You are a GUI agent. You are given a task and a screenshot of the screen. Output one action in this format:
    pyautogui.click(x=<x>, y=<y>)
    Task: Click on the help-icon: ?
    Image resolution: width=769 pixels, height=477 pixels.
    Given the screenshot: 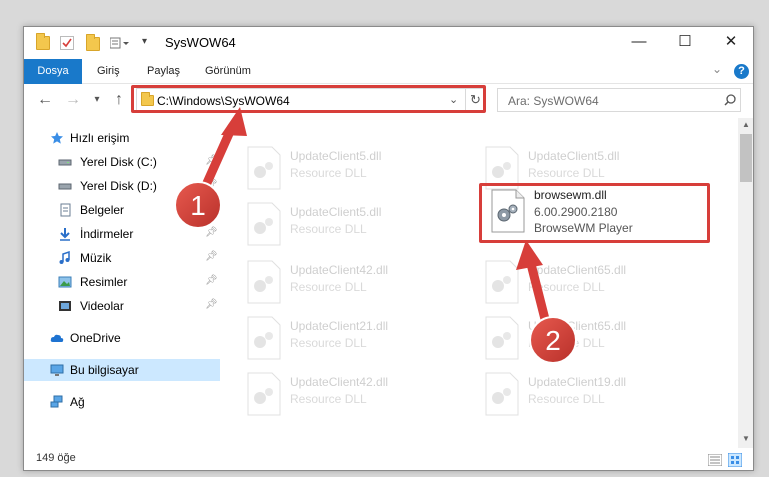 What is the action you would take?
    pyautogui.click(x=741, y=71)
    